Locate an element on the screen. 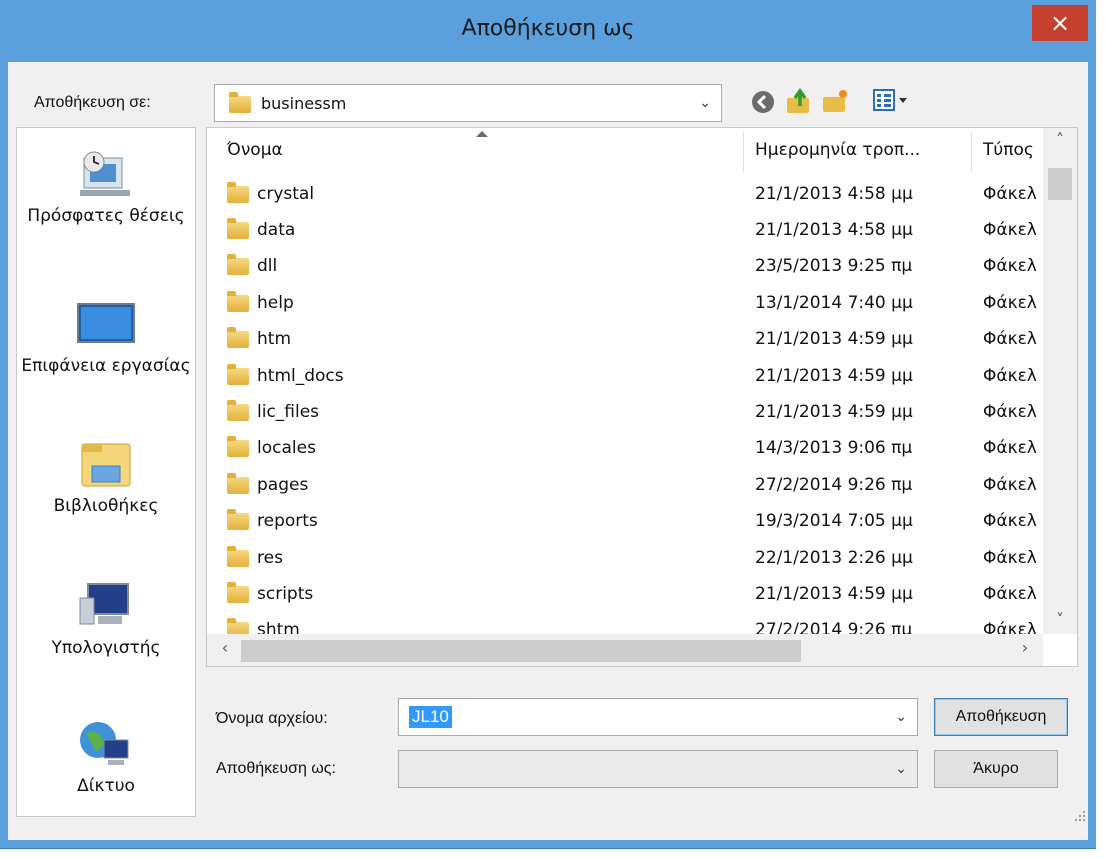 The width and height of the screenshot is (1105, 859). place-libraries-label: Βιβλιοθήκες is located at coordinates (106, 506).